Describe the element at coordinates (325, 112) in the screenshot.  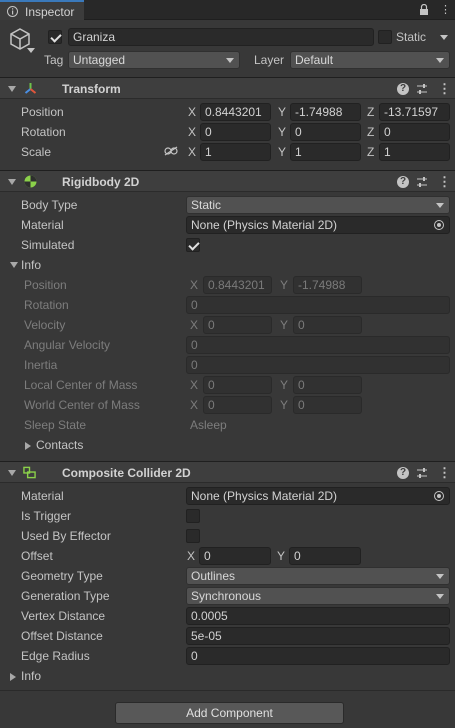
I see `position-y-field: -1.74988` at that location.